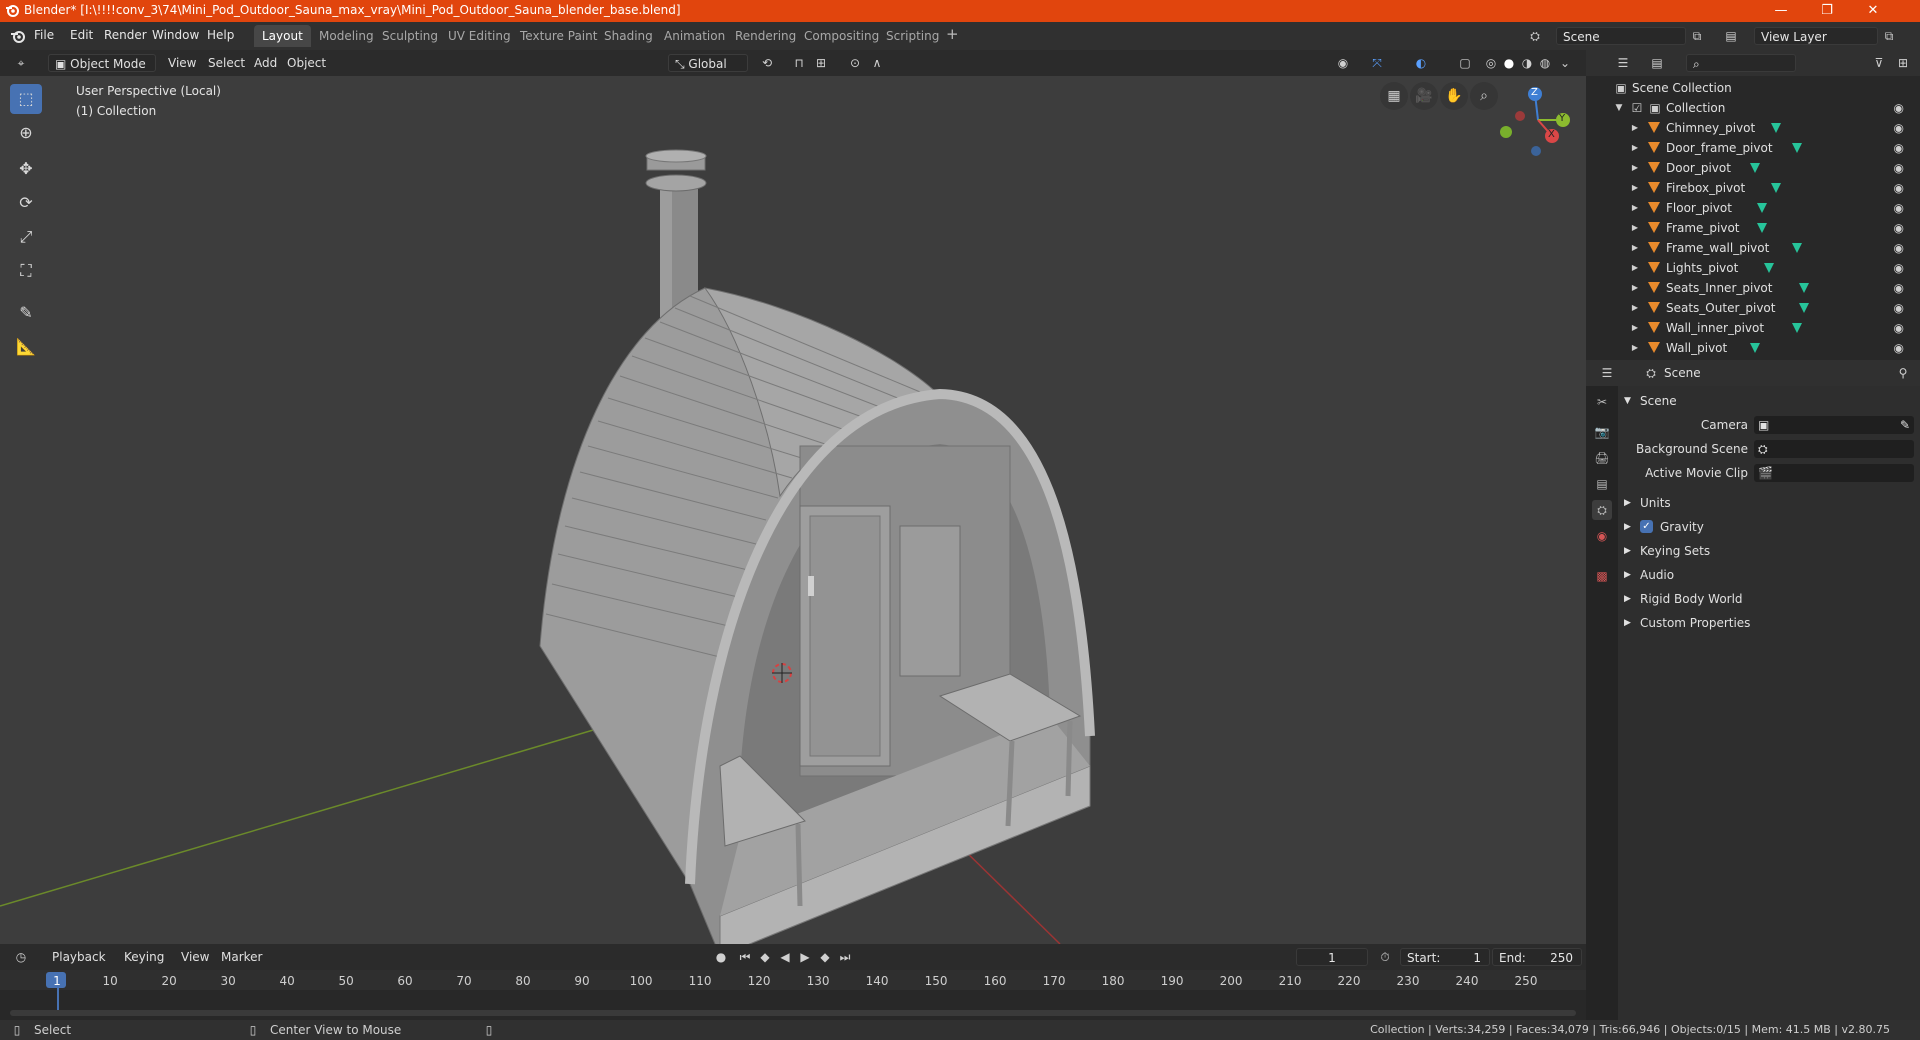  Describe the element at coordinates (26, 271) in the screenshot. I see `transform-tool: ⛶` at that location.